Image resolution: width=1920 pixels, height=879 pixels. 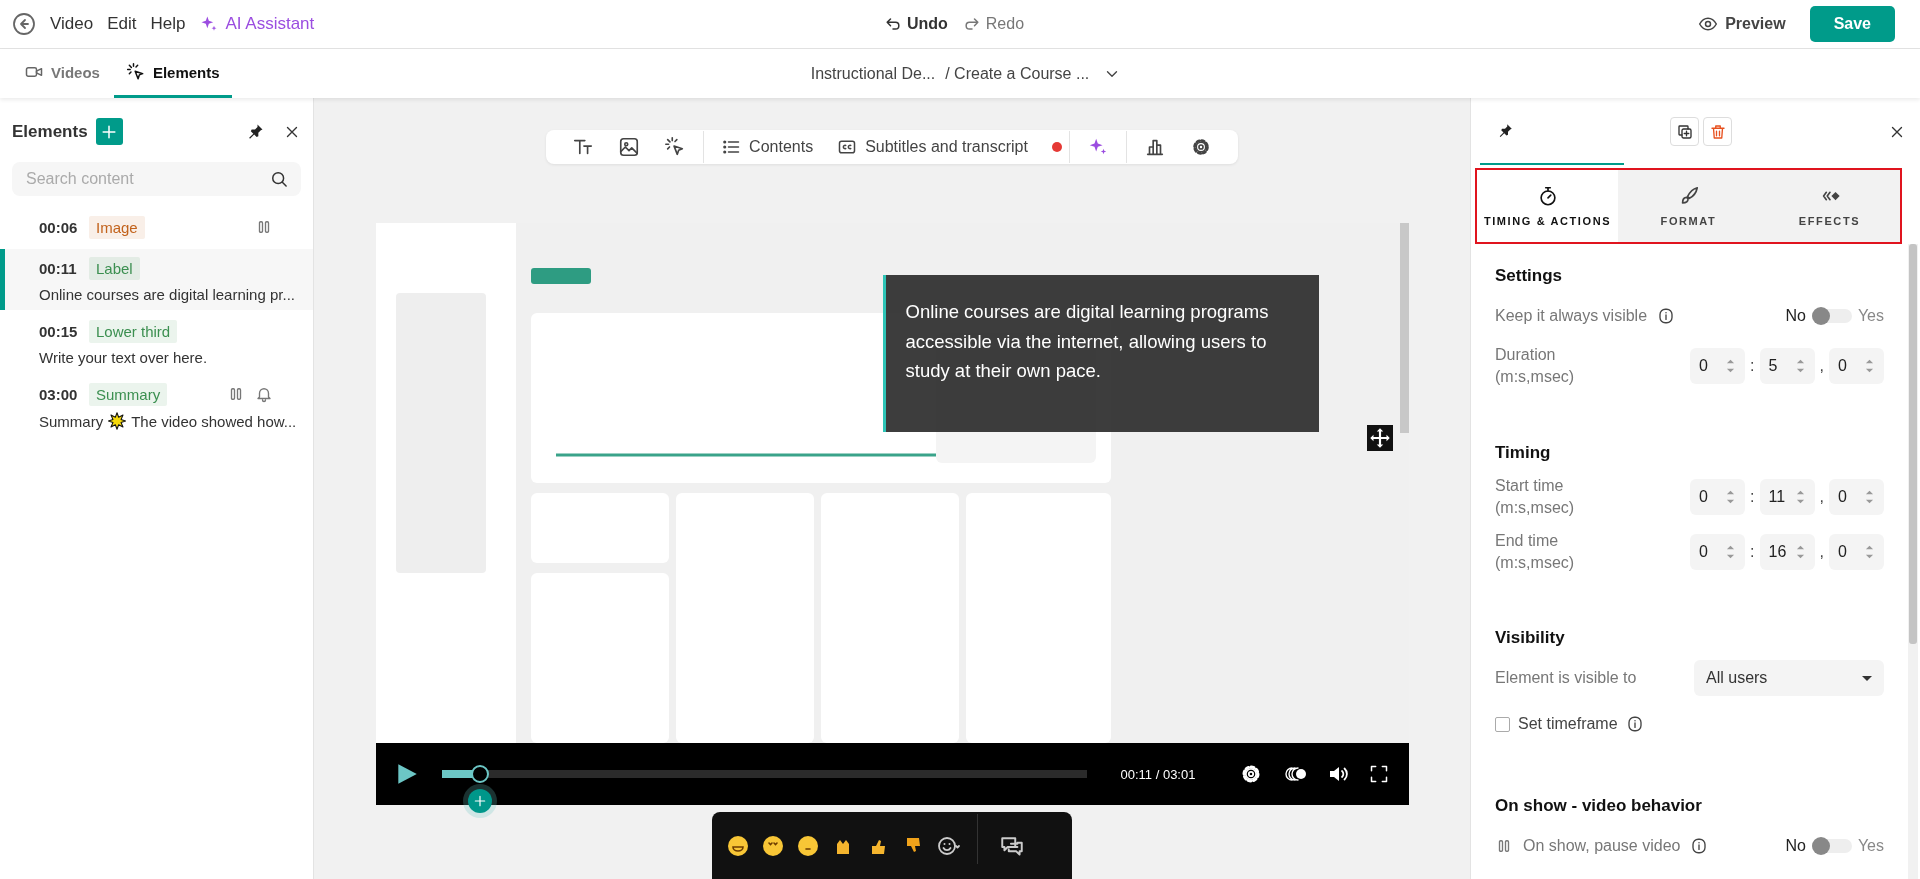 What do you see at coordinates (949, 846) in the screenshot?
I see `add-reaction-icon` at bounding box center [949, 846].